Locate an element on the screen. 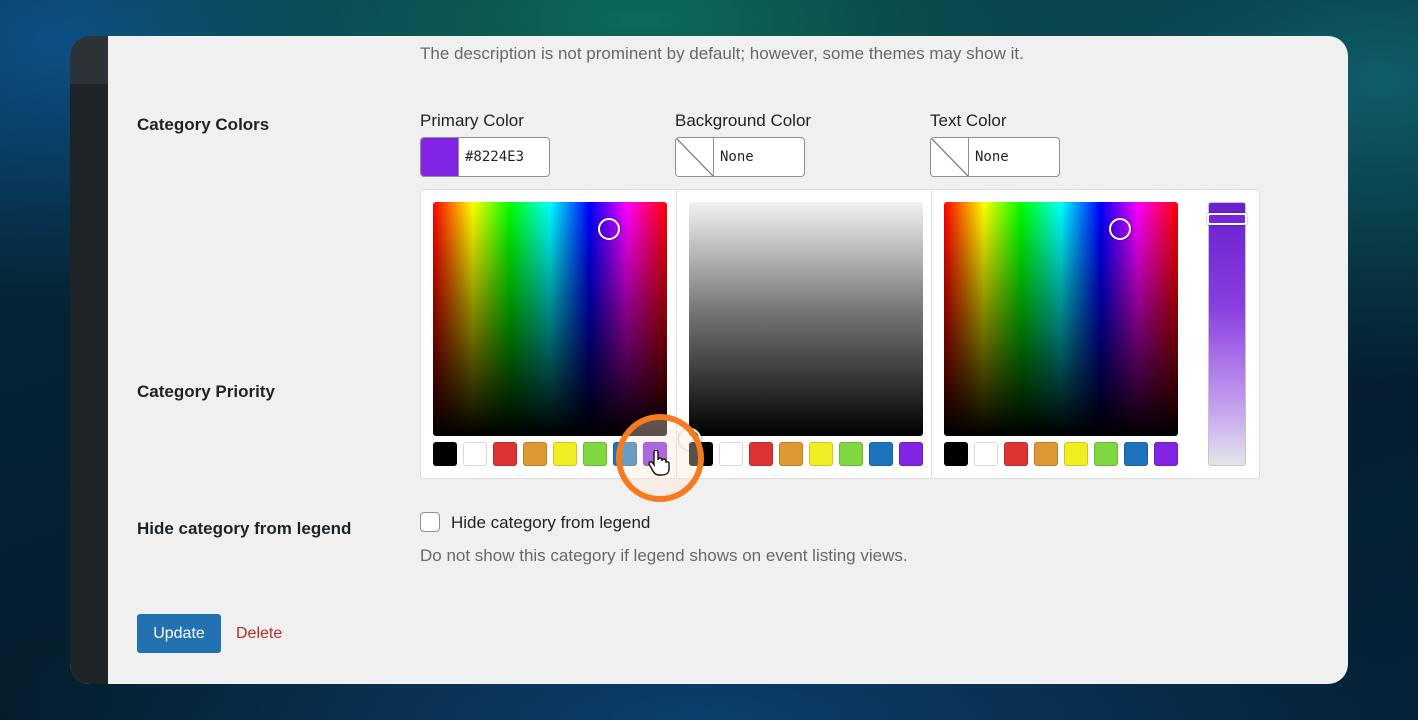 This screenshot has width=1418, height=720. text-color-swatch is located at coordinates (950, 157).